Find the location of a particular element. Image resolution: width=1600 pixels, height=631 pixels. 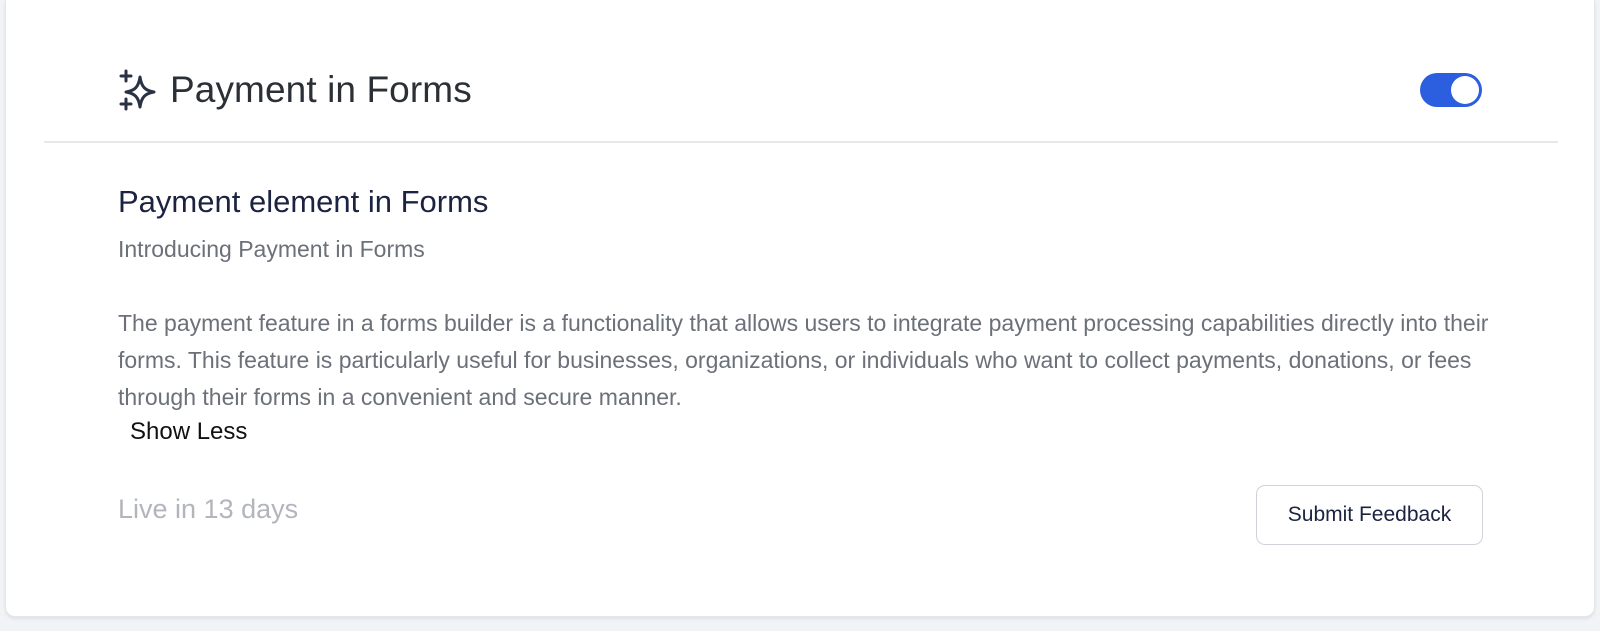

header-title-group: Payment in Forms is located at coordinates (295, 90).